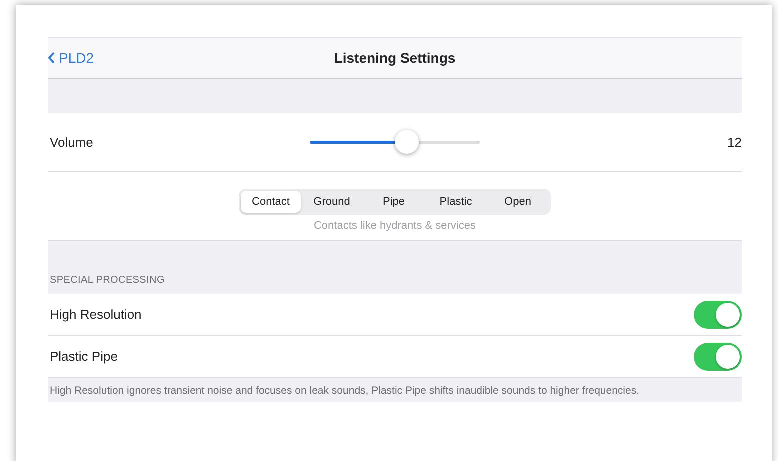 Image resolution: width=778 pixels, height=461 pixels. I want to click on screen-title: Listening Settings, so click(395, 58).